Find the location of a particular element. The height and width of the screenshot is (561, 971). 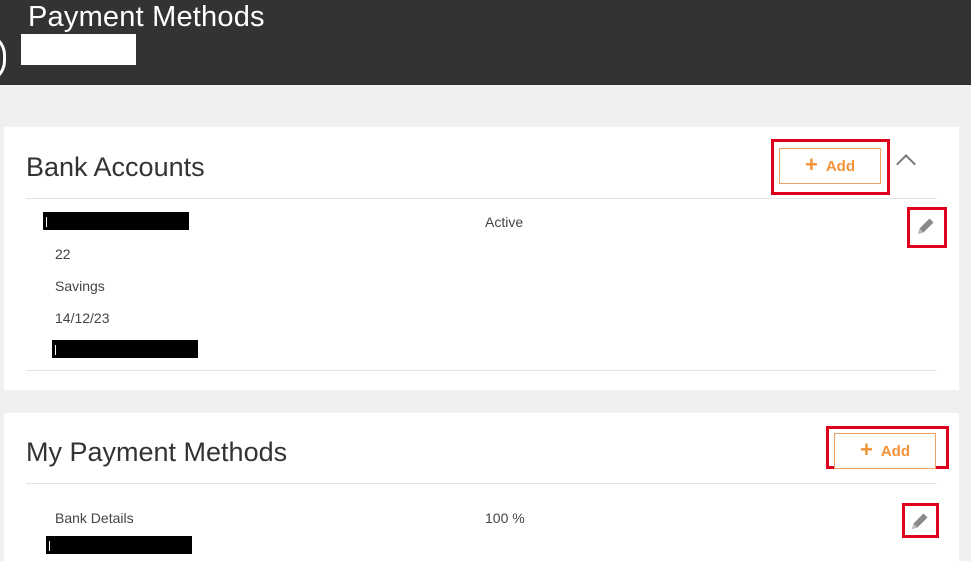

redacted-subtitle is located at coordinates (78, 49).